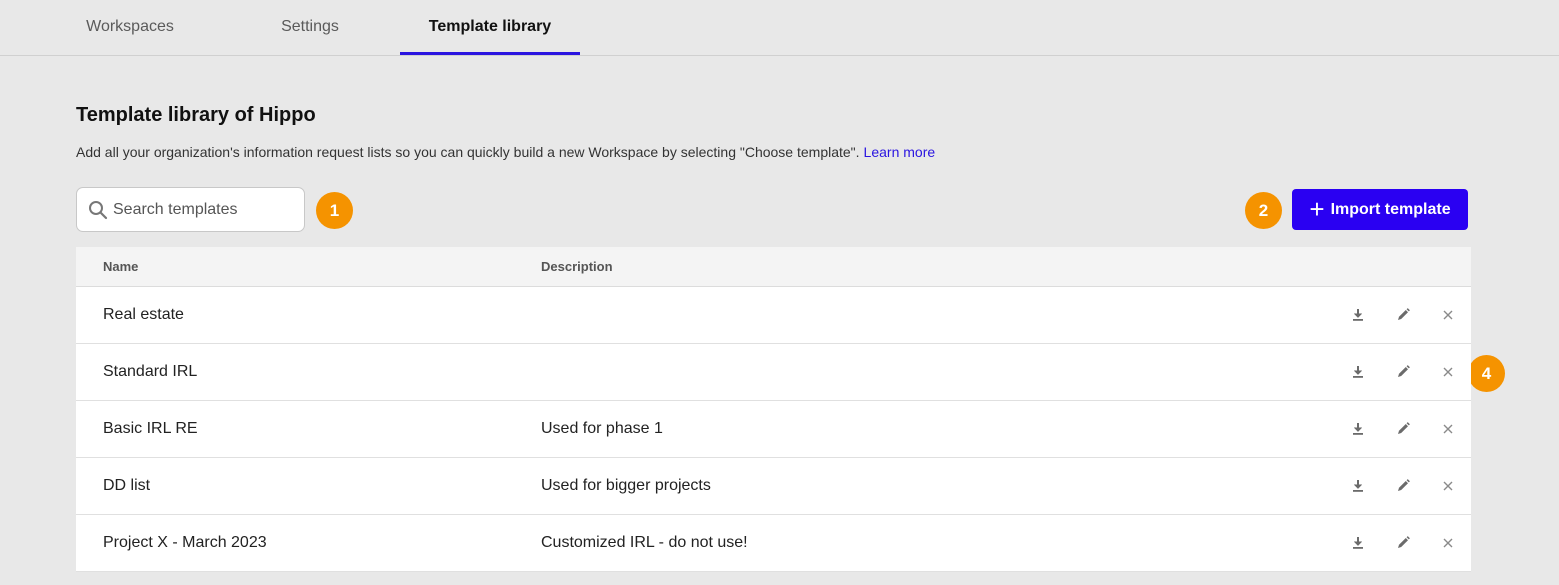 Image resolution: width=1559 pixels, height=585 pixels. What do you see at coordinates (1390, 209) in the screenshot?
I see `import-template-label: Import template` at bounding box center [1390, 209].